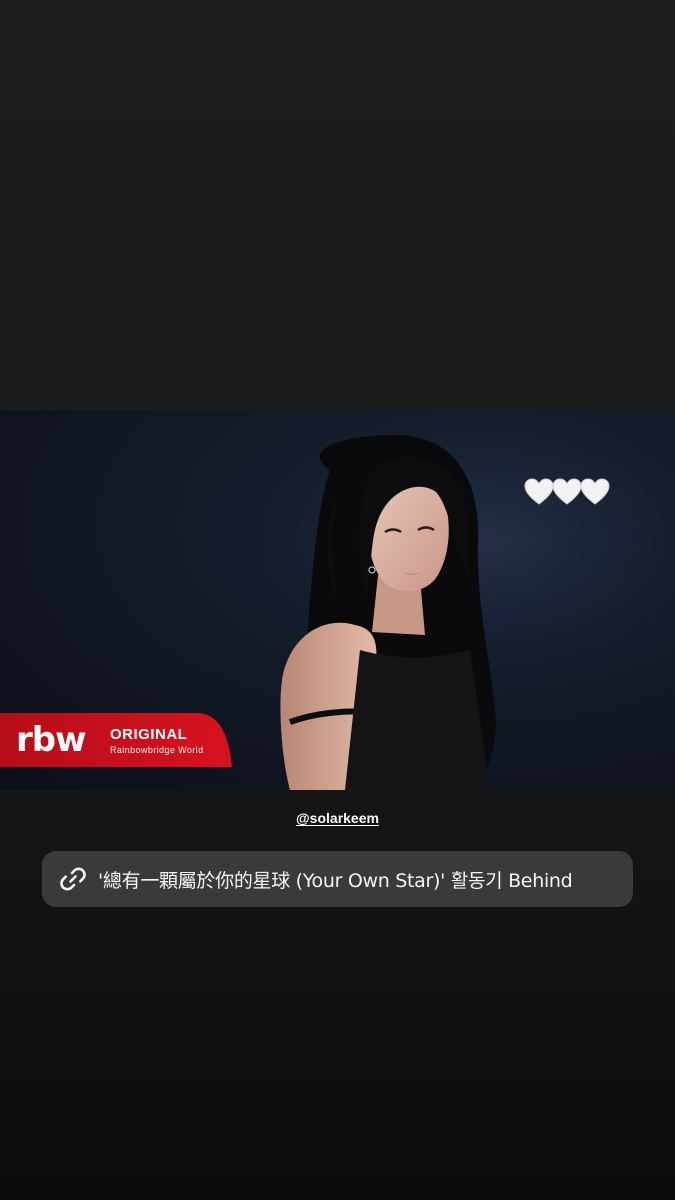 The image size is (675, 1200). I want to click on mention-handle: @solarkeem, so click(337, 818).